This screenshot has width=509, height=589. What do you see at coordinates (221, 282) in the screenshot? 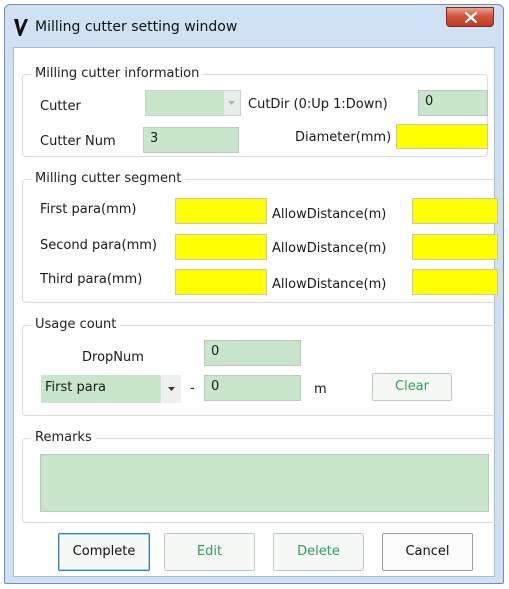
I see `third-para-field` at bounding box center [221, 282].